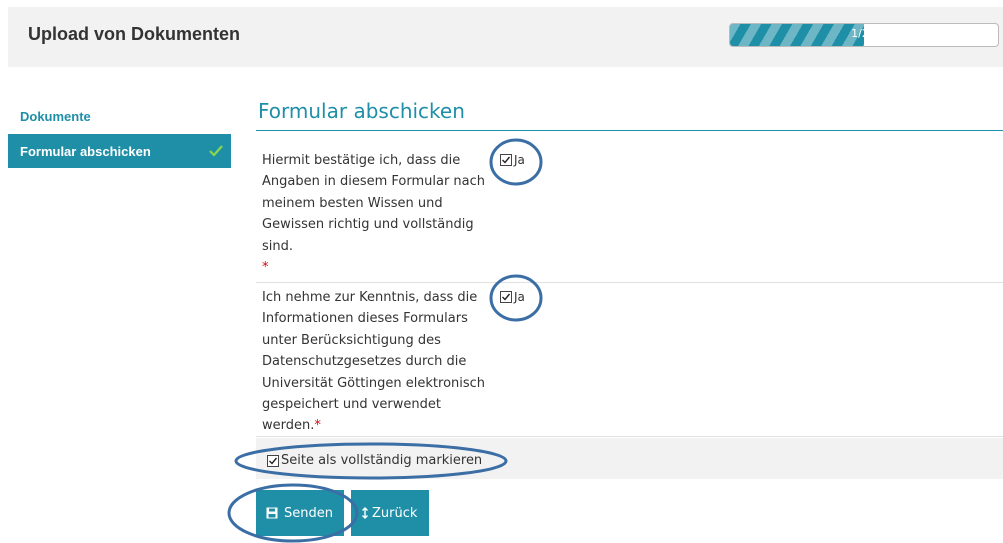 The image size is (1003, 543). Describe the element at coordinates (85, 151) in the screenshot. I see `sidebar-item-label: Formular abschicken` at that location.